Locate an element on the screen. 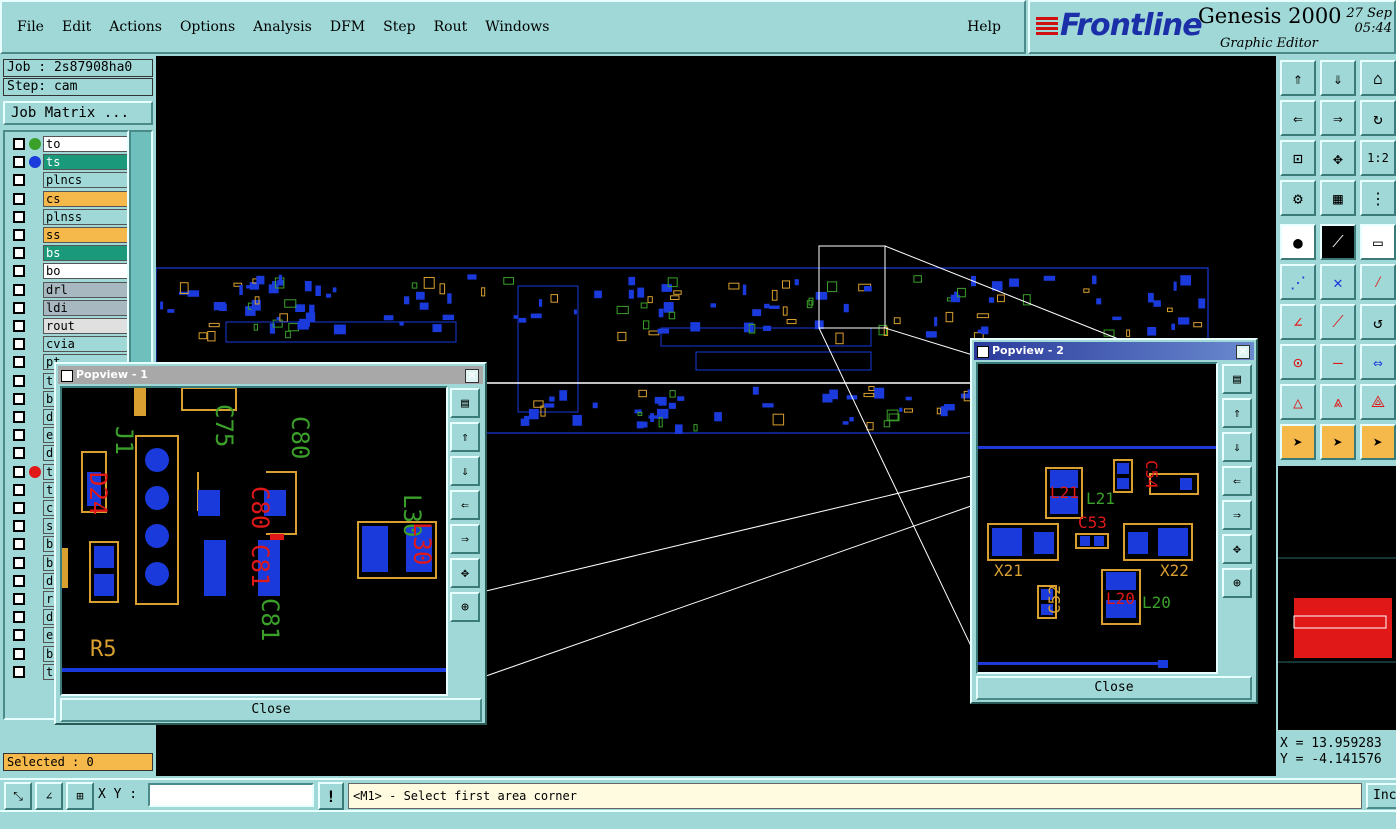 The height and width of the screenshot is (829, 1396). layer-row: ts is located at coordinates (68, 162).